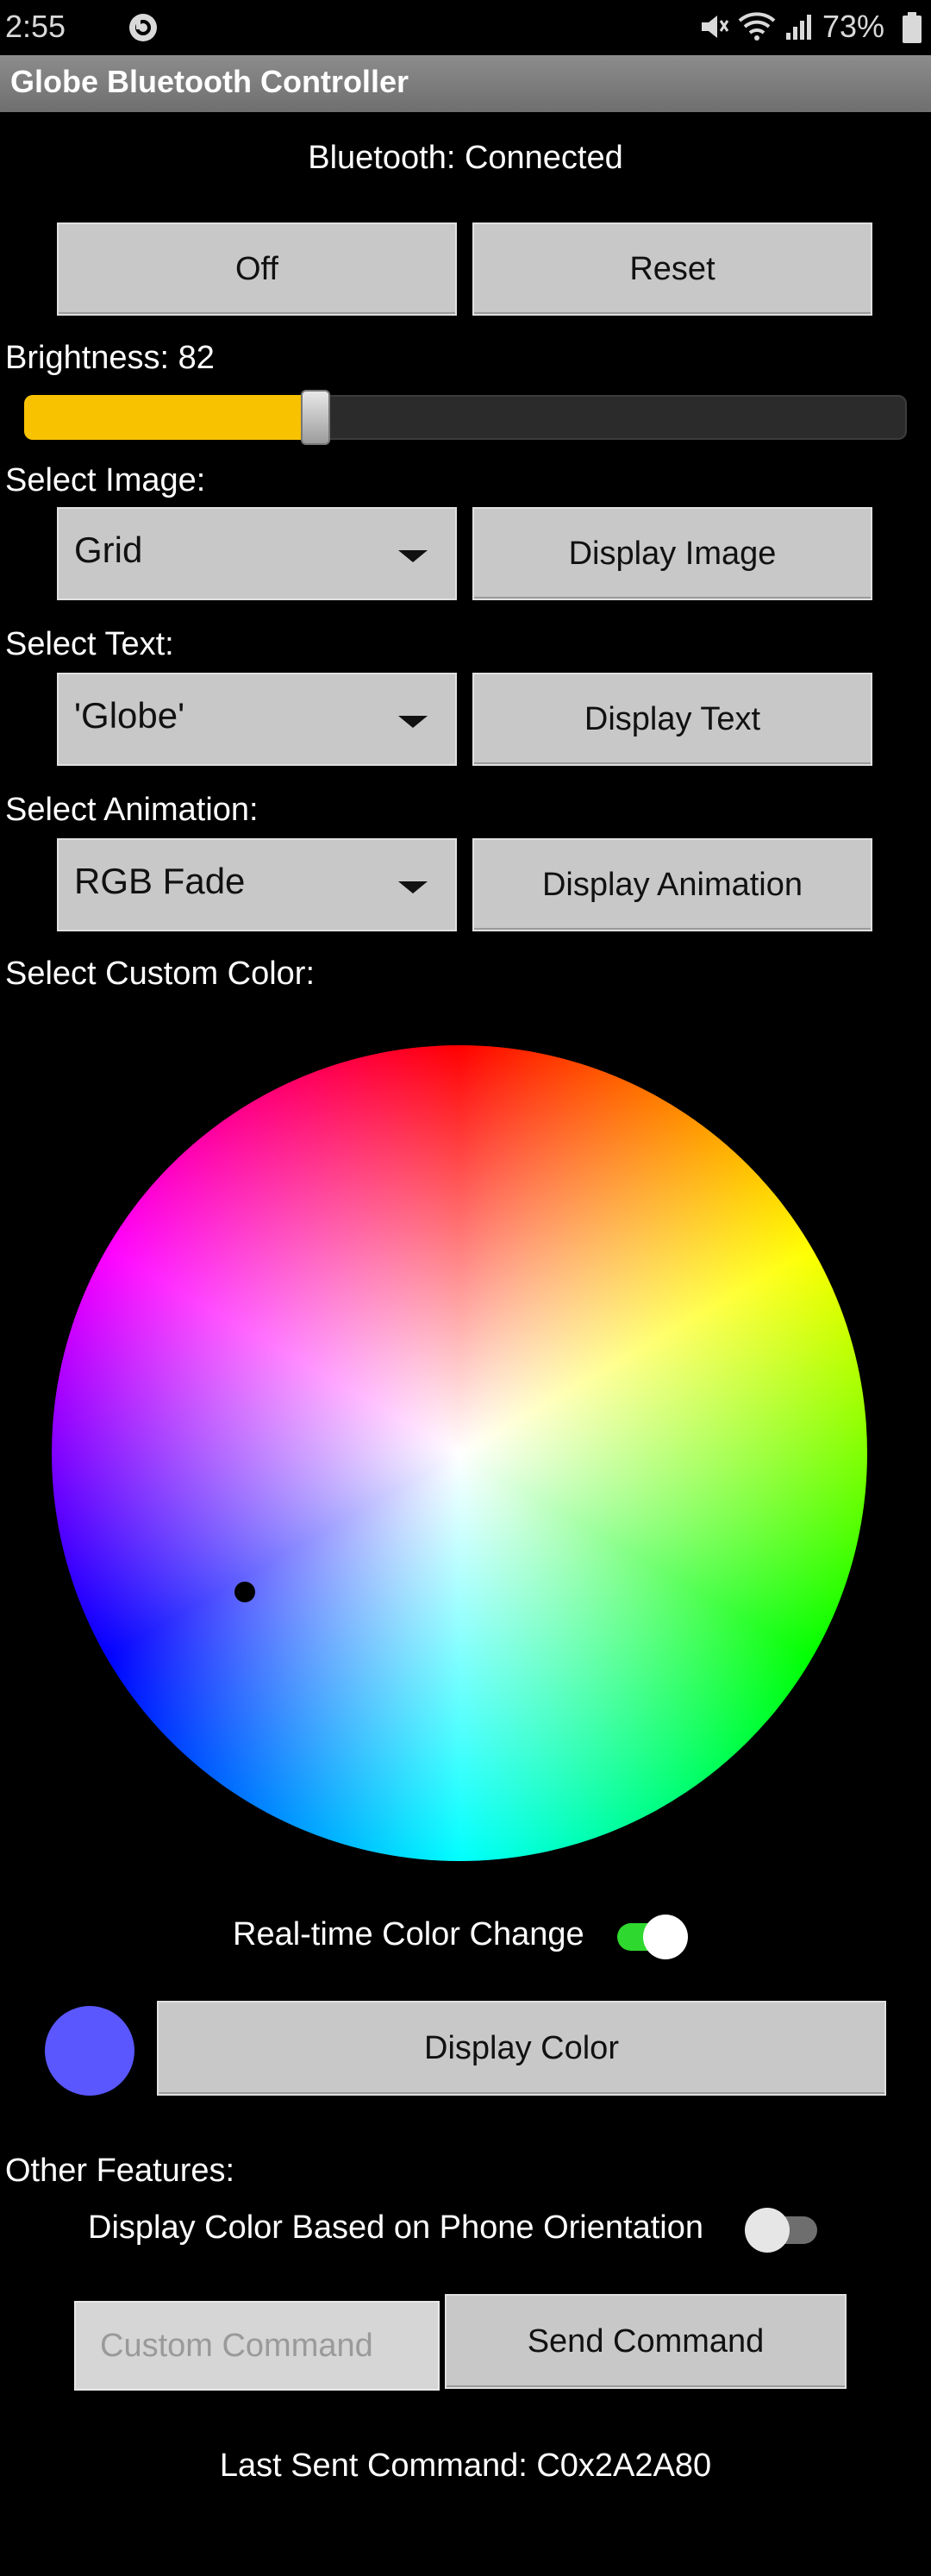  I want to click on status-icons: 73%, so click(791, 27).